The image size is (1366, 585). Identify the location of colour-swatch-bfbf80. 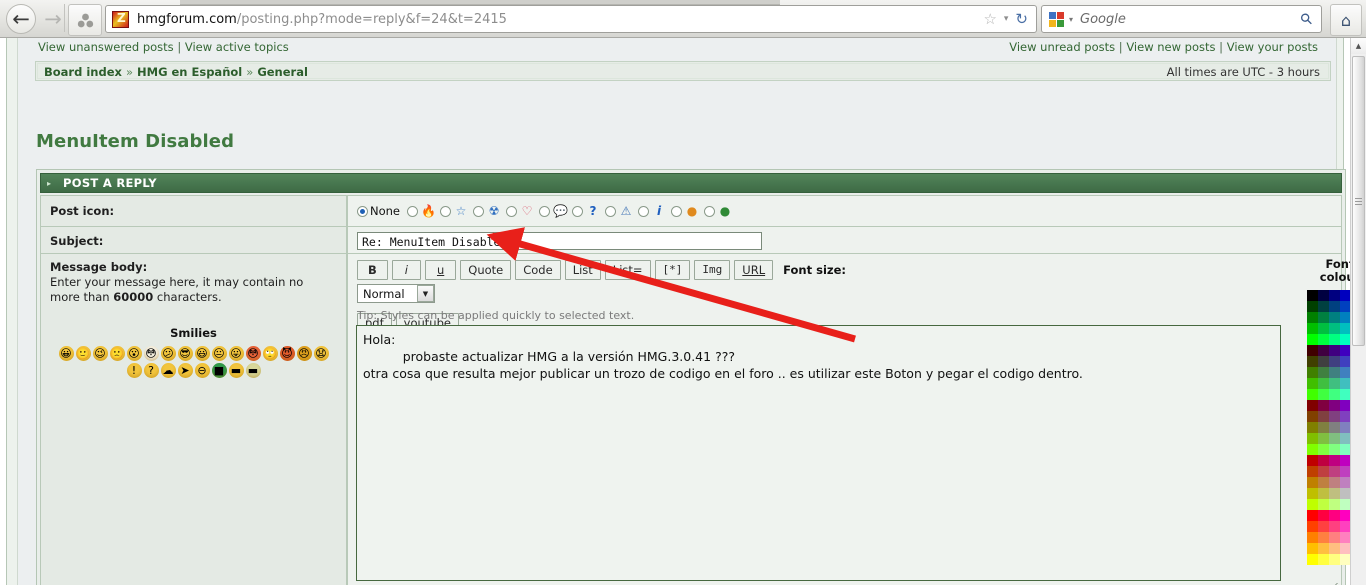
(1334, 493).